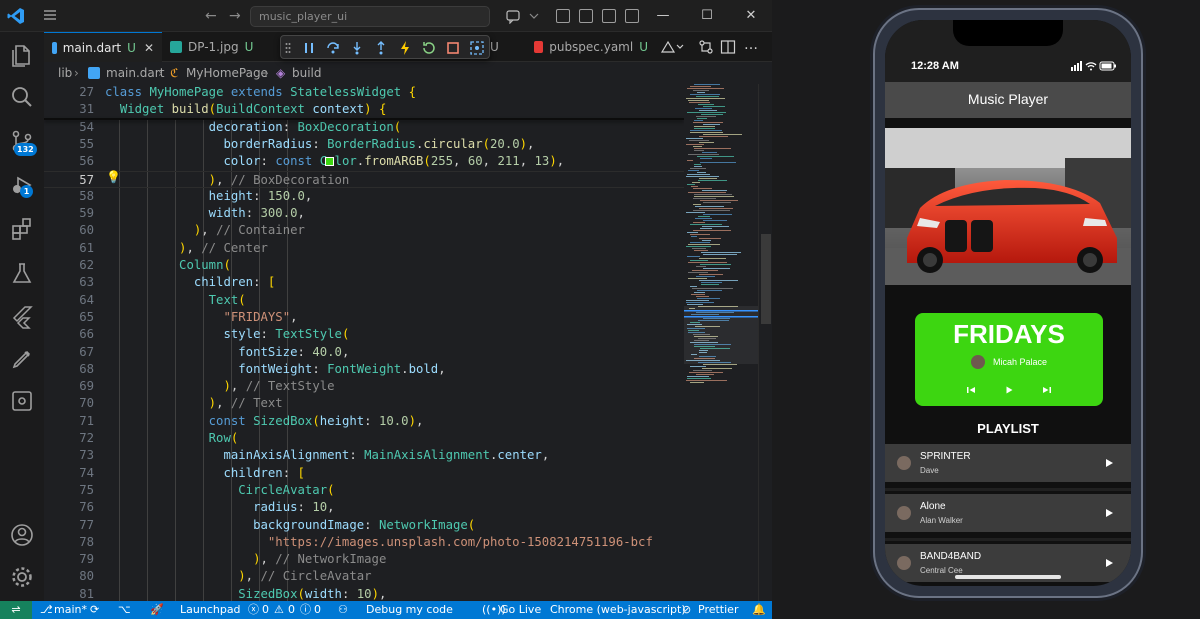 This screenshot has width=1200, height=619. I want to click on copilot-chat-icon, so click(523, 16).